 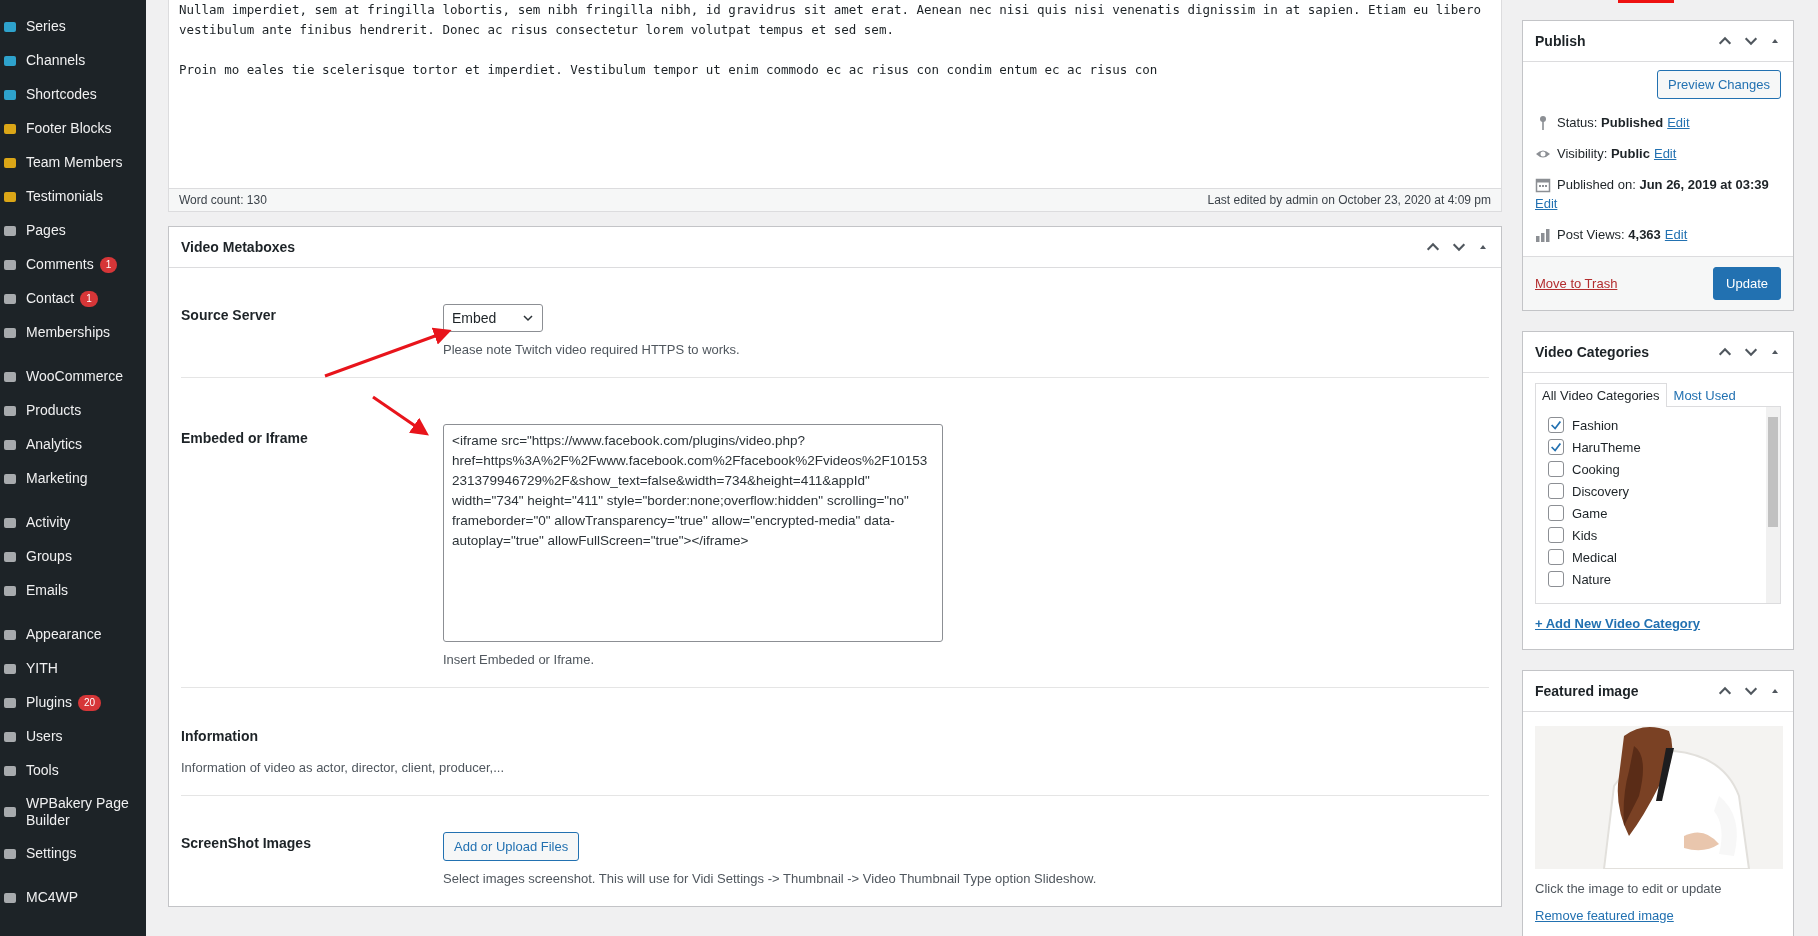 What do you see at coordinates (519, 659) in the screenshot?
I see `field-description: Insert Embeded or Iframe.` at bounding box center [519, 659].